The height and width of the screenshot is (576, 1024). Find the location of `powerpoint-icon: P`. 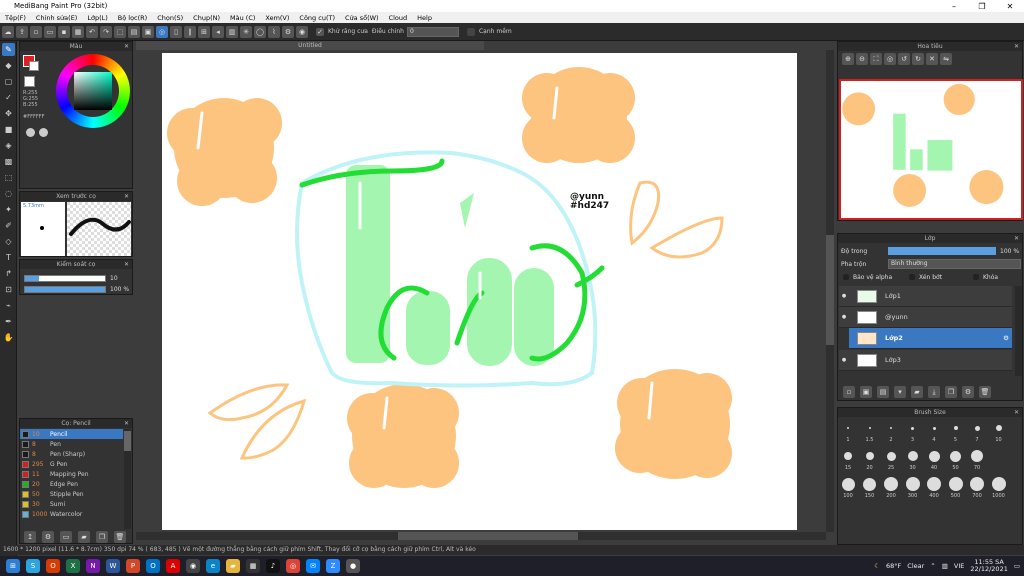

powerpoint-icon: P is located at coordinates (133, 566).